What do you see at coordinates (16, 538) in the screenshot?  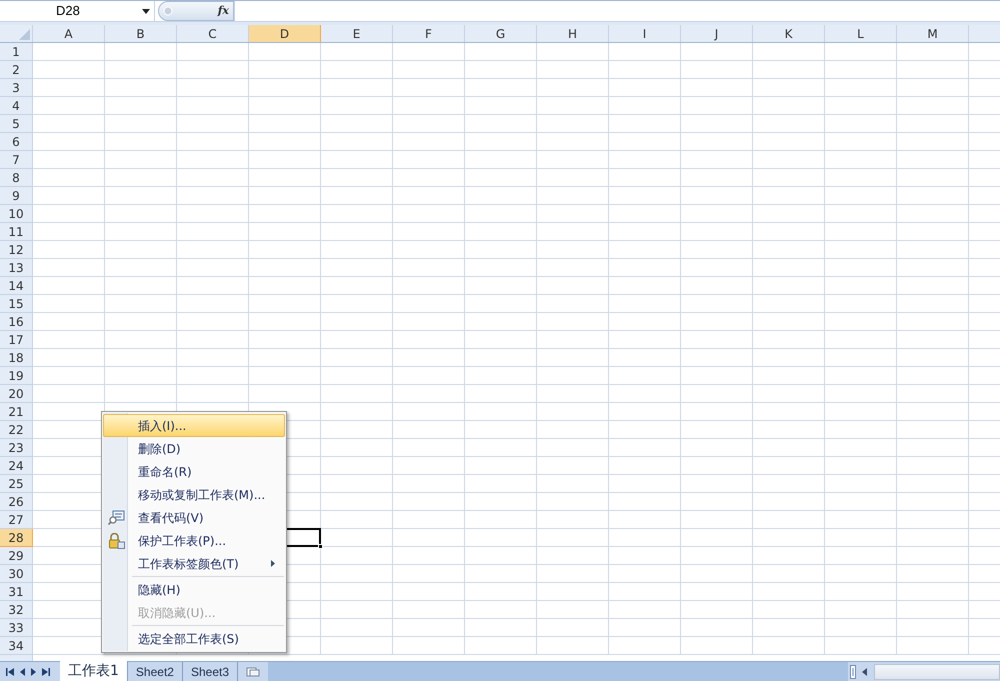 I see `row-header: 28` at bounding box center [16, 538].